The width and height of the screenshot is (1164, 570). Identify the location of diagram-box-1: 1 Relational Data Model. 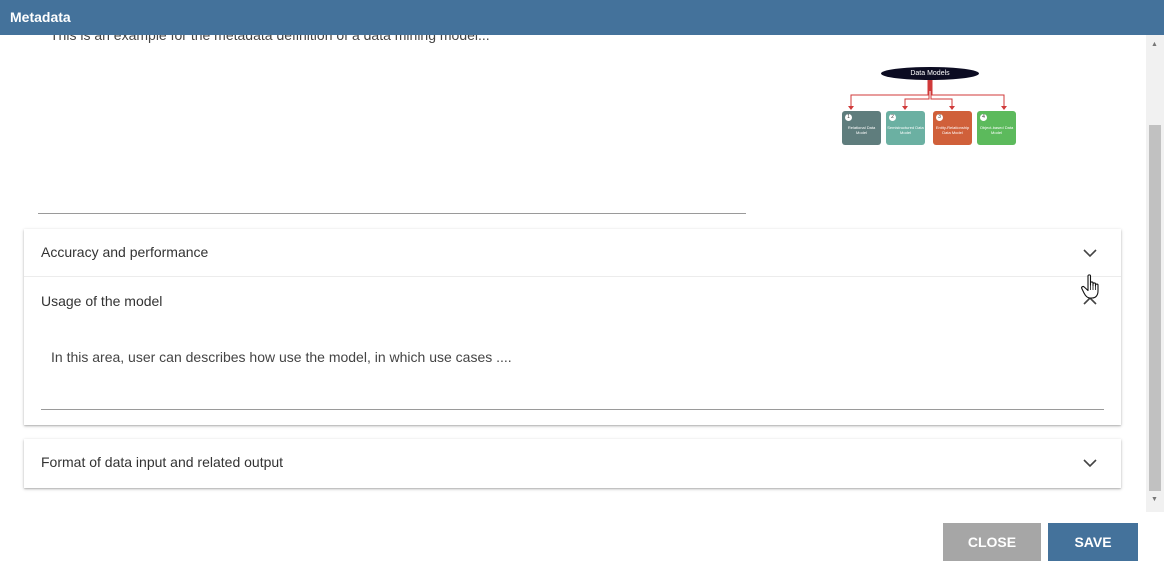
(861, 128).